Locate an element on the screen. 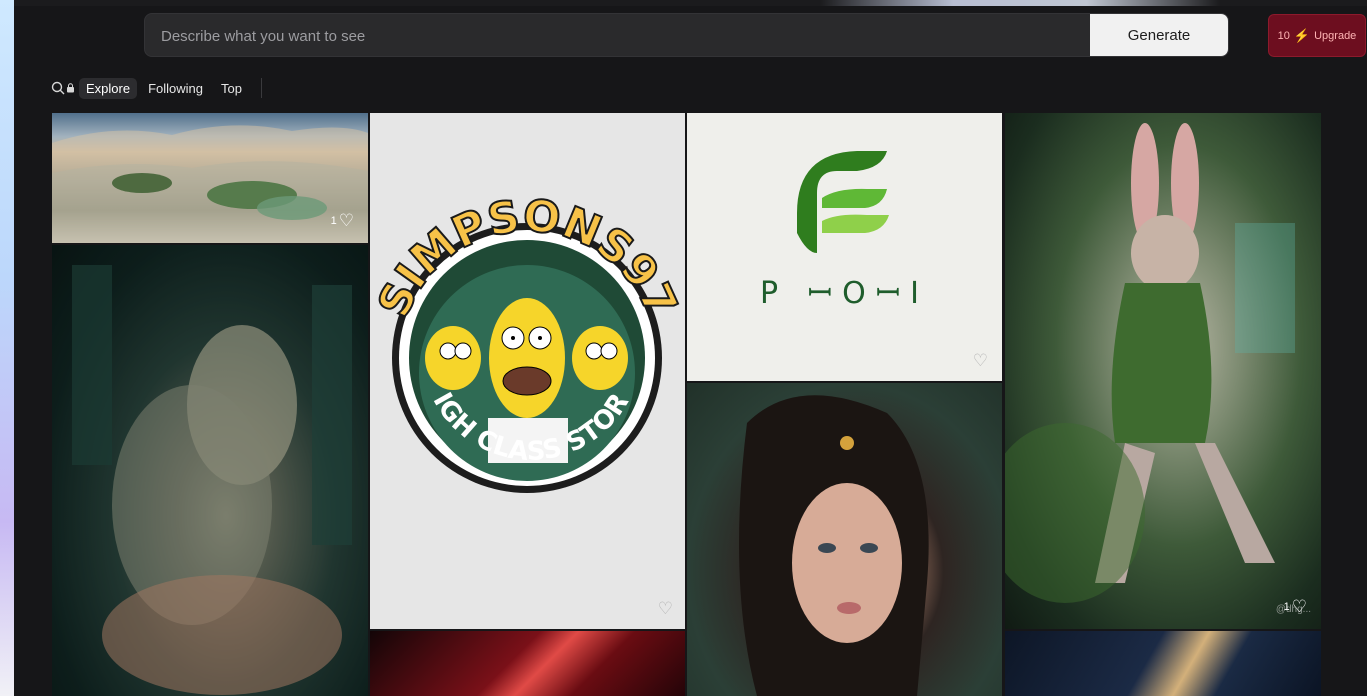  prompt-bar: Generate is located at coordinates (686, 35).